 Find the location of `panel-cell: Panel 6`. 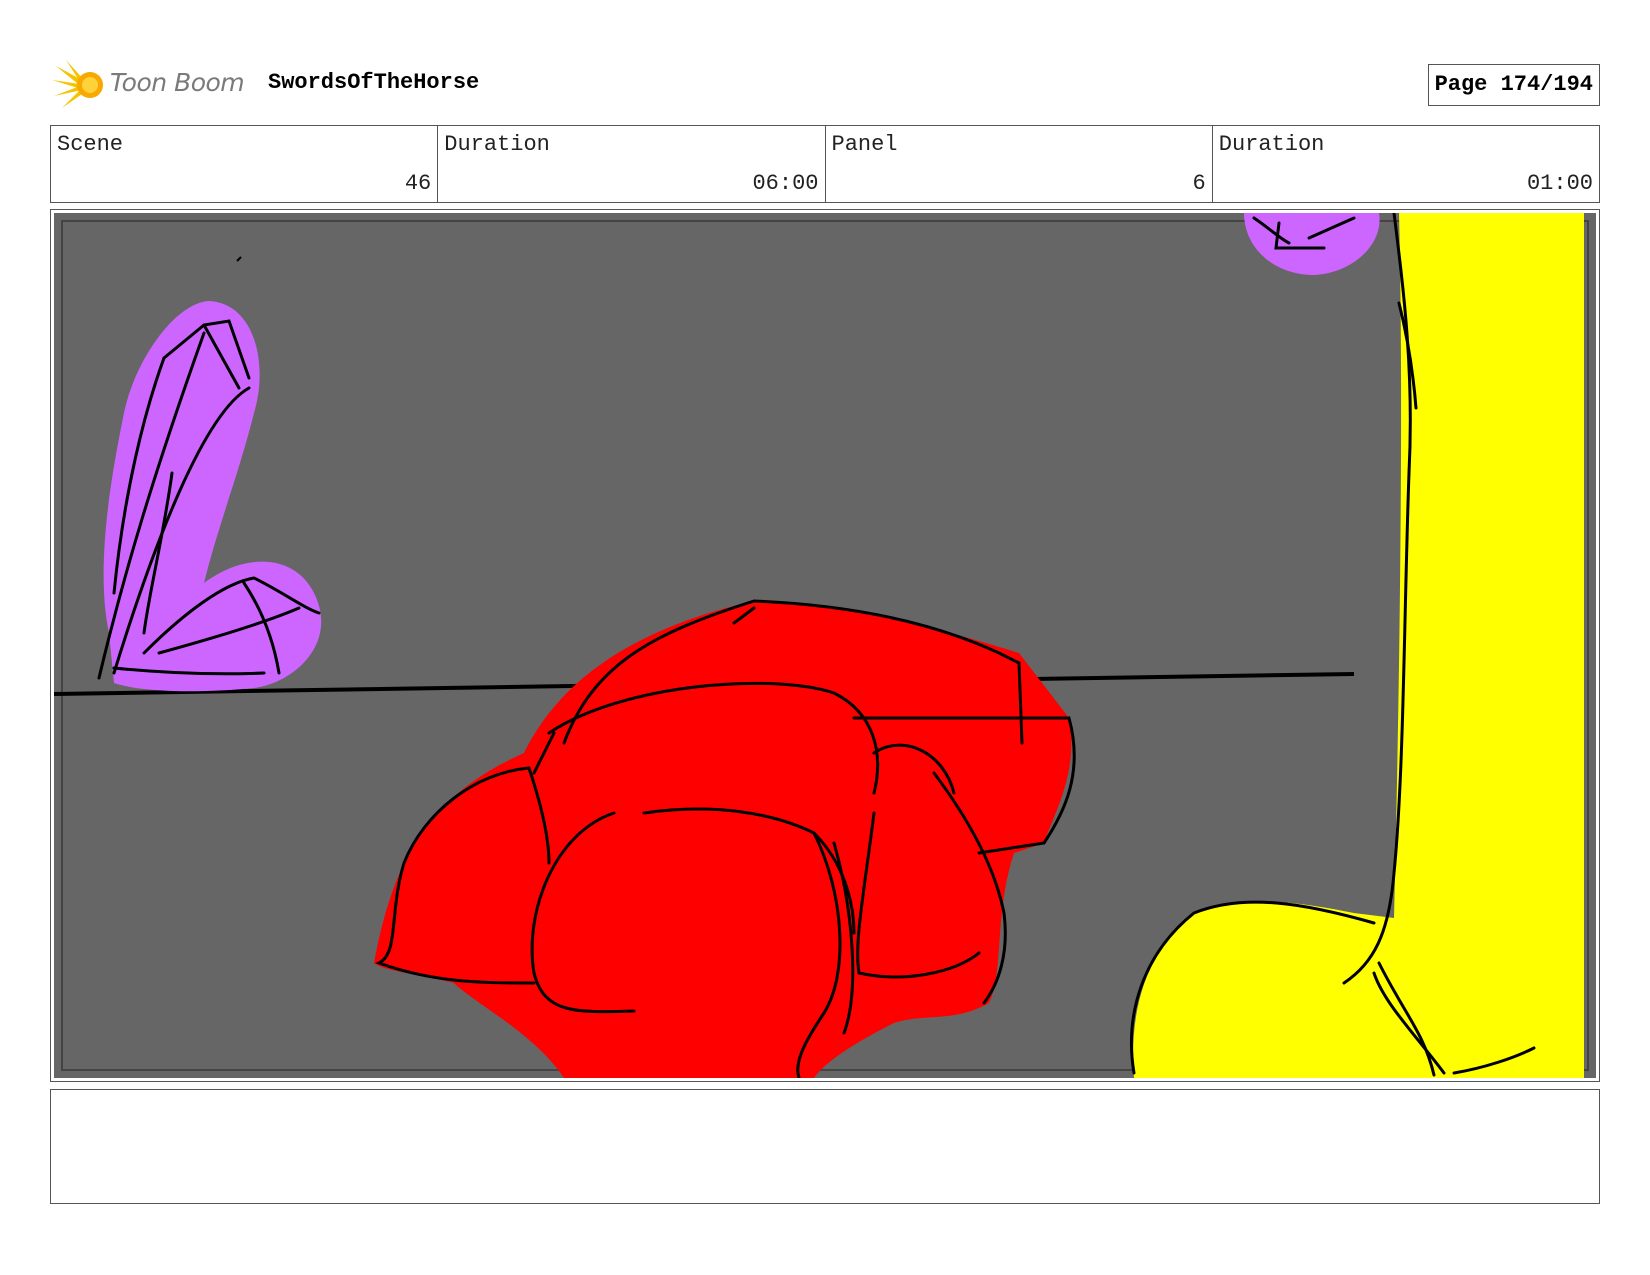

panel-cell: Panel 6 is located at coordinates (1019, 164).